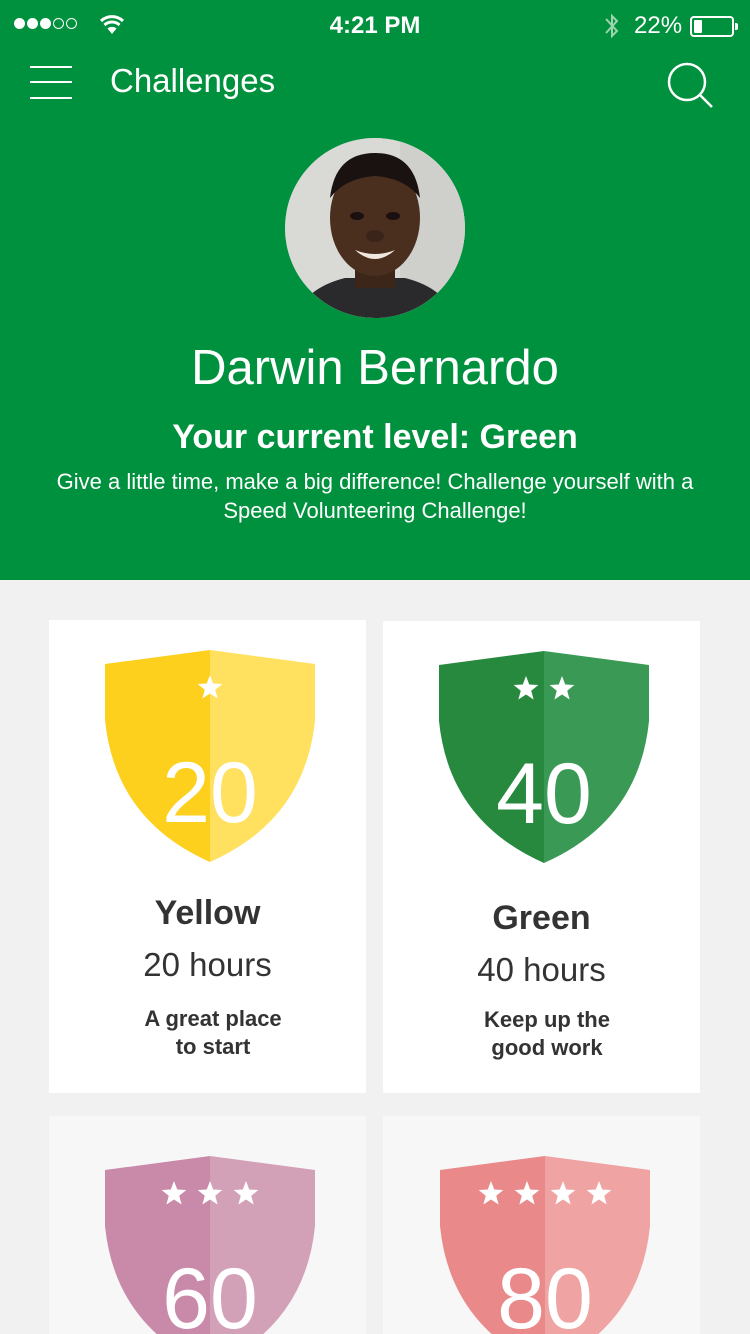 This screenshot has width=750, height=1334. Describe the element at coordinates (612, 26) in the screenshot. I see `bluetooth-icon` at that location.